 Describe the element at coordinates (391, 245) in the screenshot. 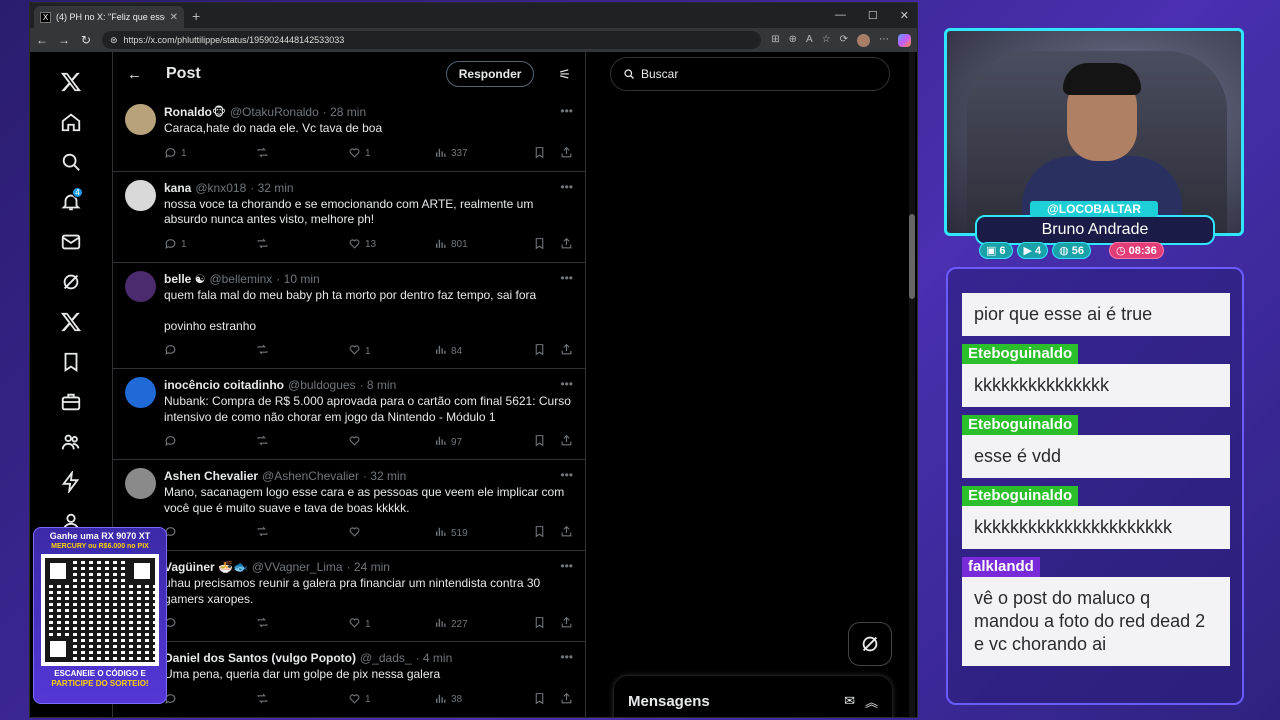

I see `like-action: 13` at that location.